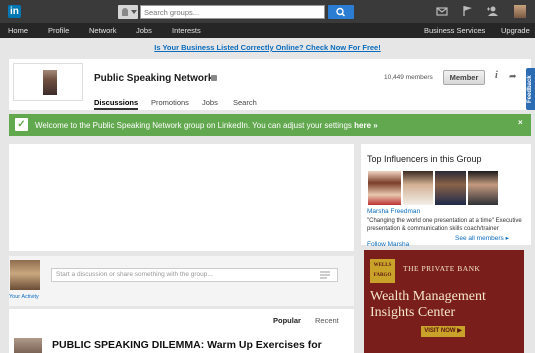  I want to click on linkedin-logo-text: in, so click(14, 11).